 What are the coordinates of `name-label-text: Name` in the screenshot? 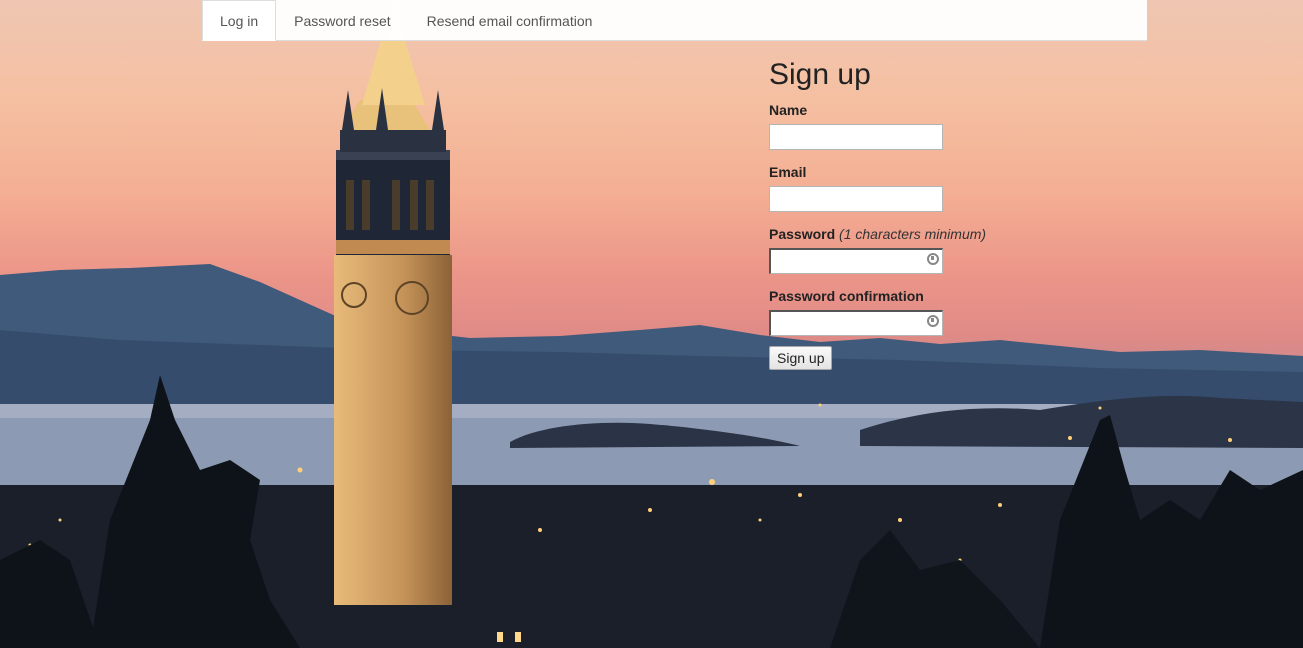 It's located at (788, 110).